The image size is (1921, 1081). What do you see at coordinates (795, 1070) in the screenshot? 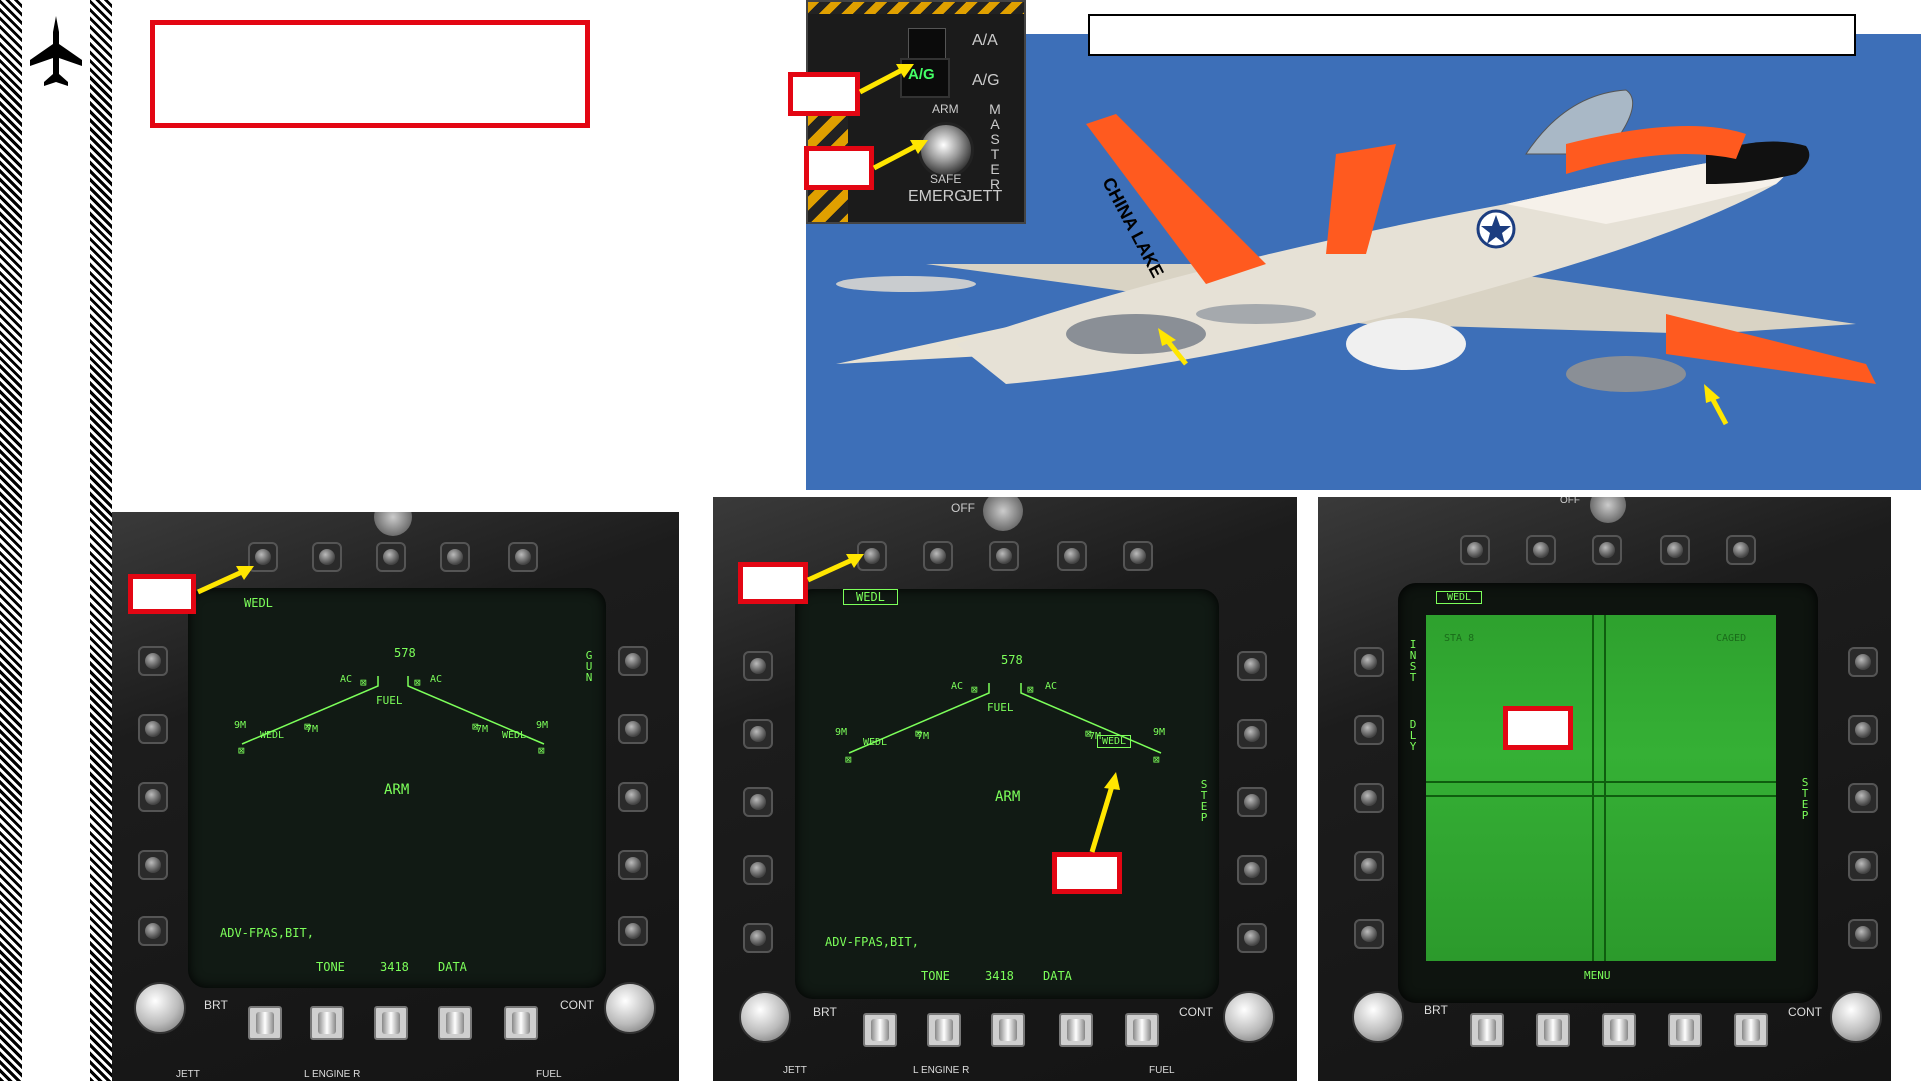
I see `bottom-jett-label: JETT` at bounding box center [795, 1070].